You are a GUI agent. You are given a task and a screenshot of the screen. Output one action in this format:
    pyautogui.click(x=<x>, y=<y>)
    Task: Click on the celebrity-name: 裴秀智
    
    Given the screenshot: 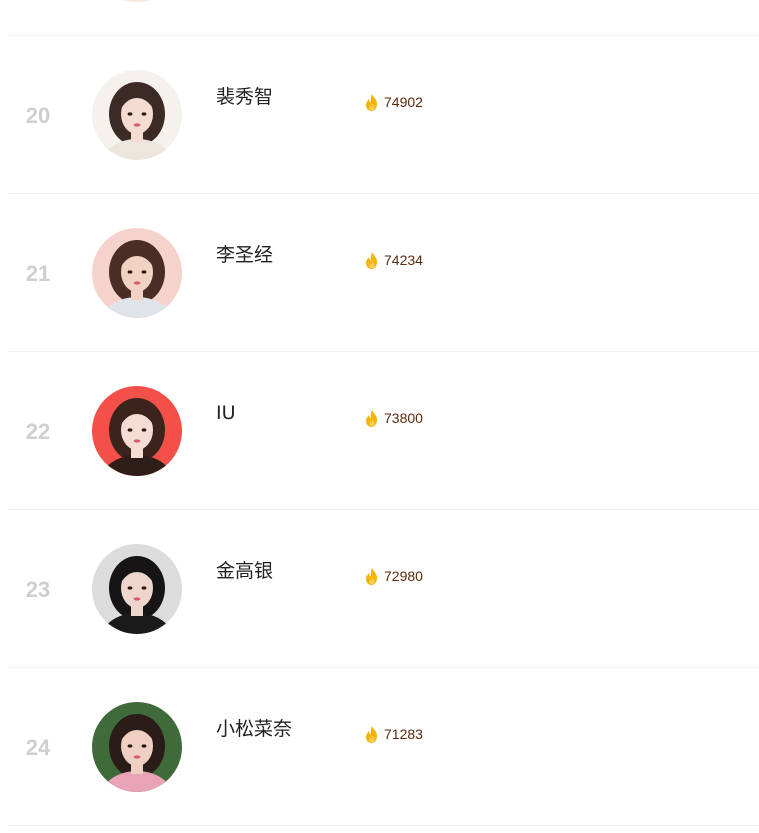 What is the action you would take?
    pyautogui.click(x=244, y=97)
    